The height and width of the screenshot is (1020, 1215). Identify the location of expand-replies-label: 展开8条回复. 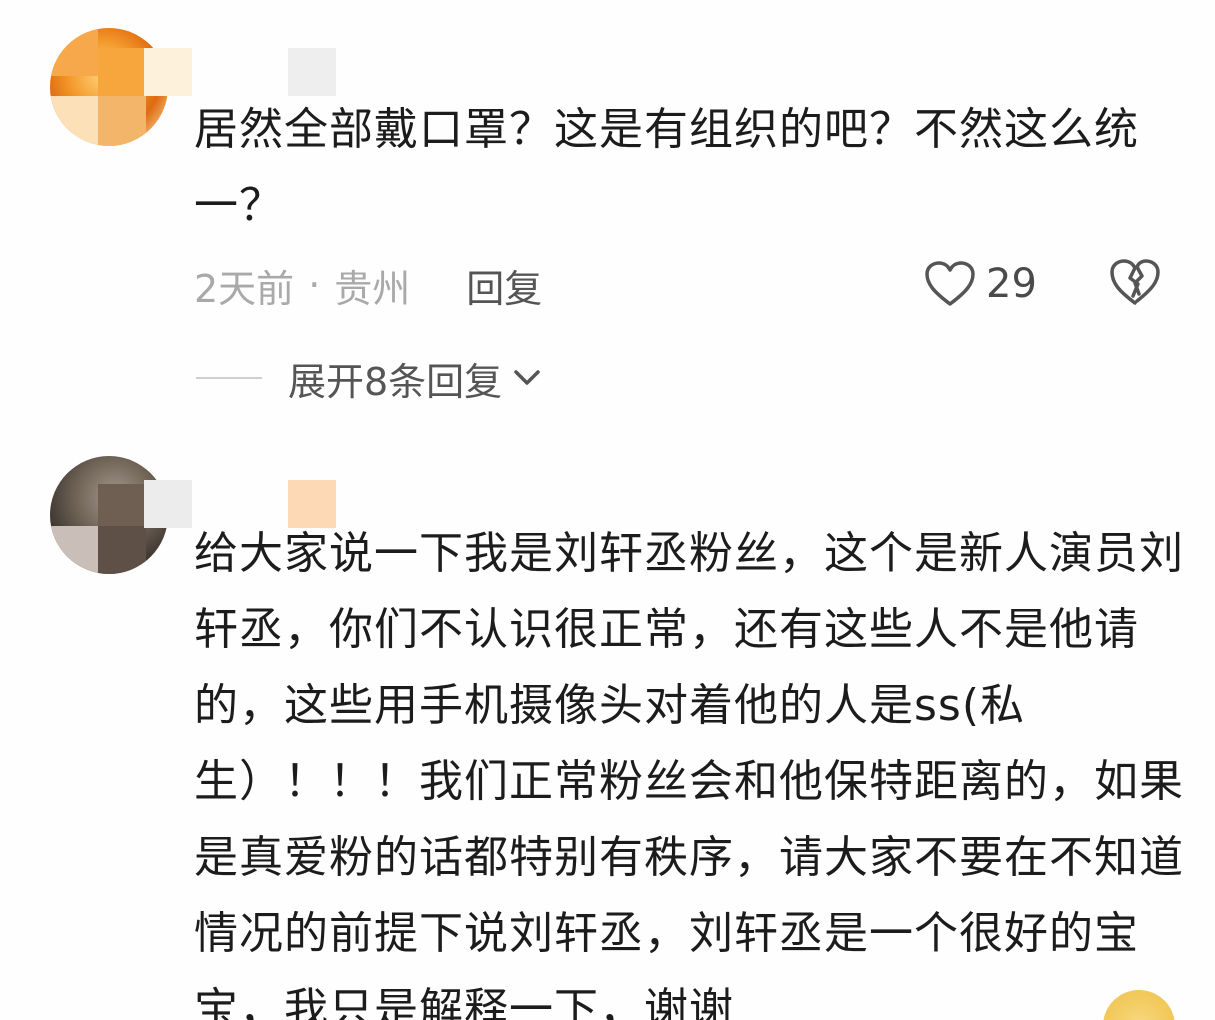
(395, 381).